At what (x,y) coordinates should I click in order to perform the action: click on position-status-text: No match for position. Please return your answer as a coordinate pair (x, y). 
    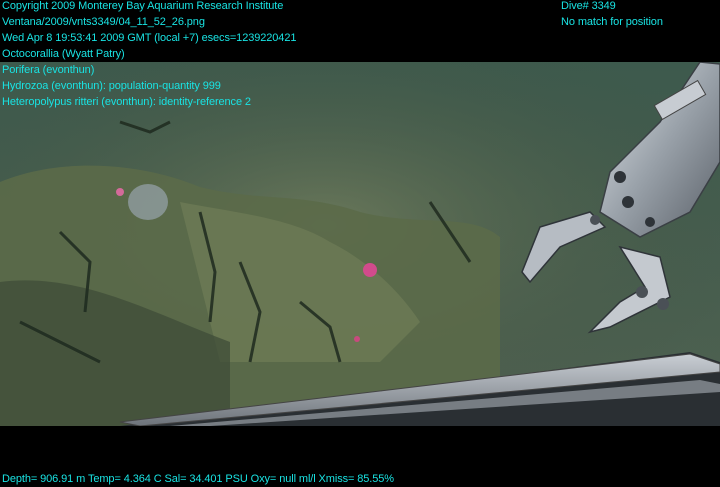
    Looking at the image, I should click on (612, 22).